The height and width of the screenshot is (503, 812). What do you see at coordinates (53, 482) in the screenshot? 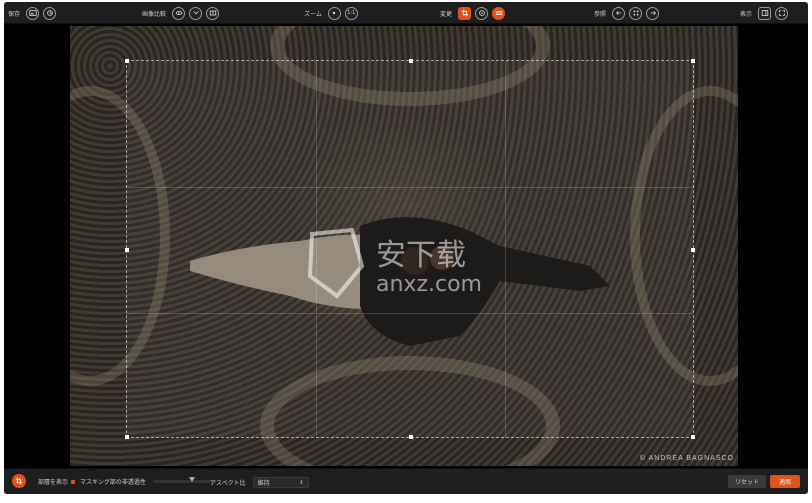
I see `show-outside-label: 部層を表示` at bounding box center [53, 482].